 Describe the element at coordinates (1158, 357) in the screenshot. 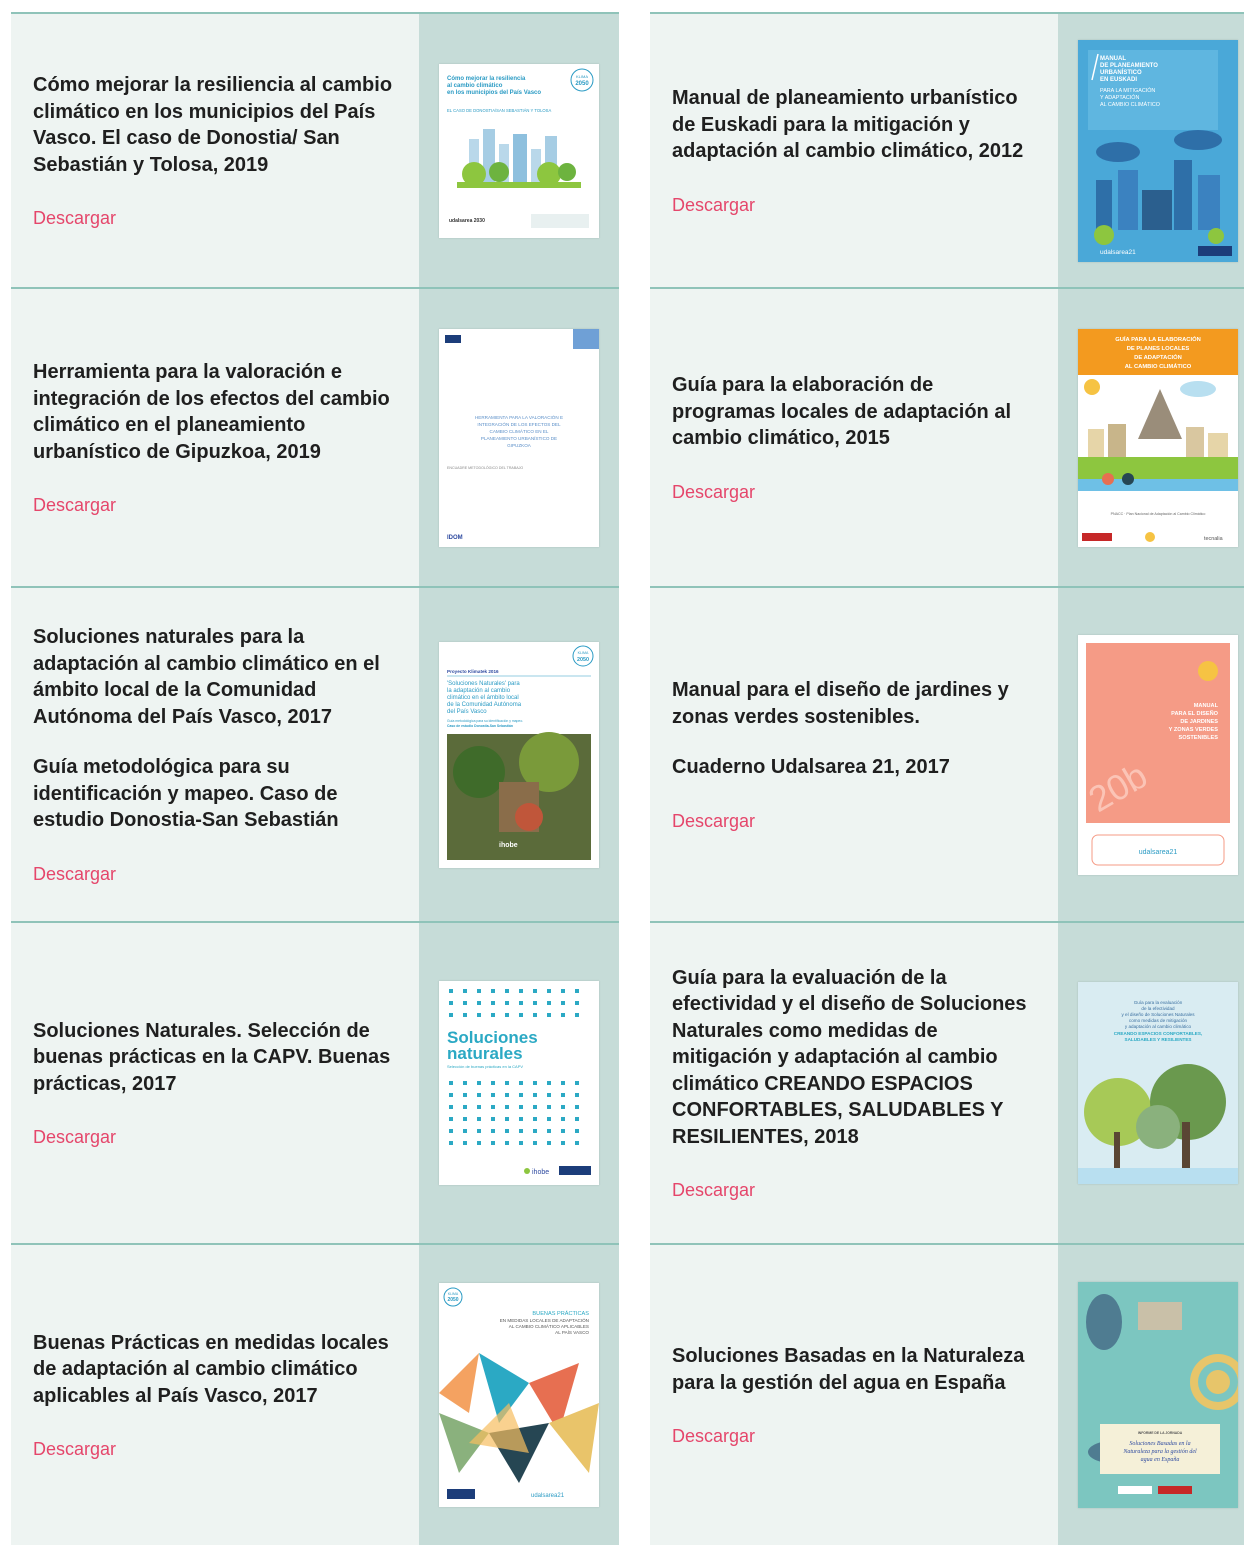

I see `svg-text: DE ADAPTACIÓN` at that location.